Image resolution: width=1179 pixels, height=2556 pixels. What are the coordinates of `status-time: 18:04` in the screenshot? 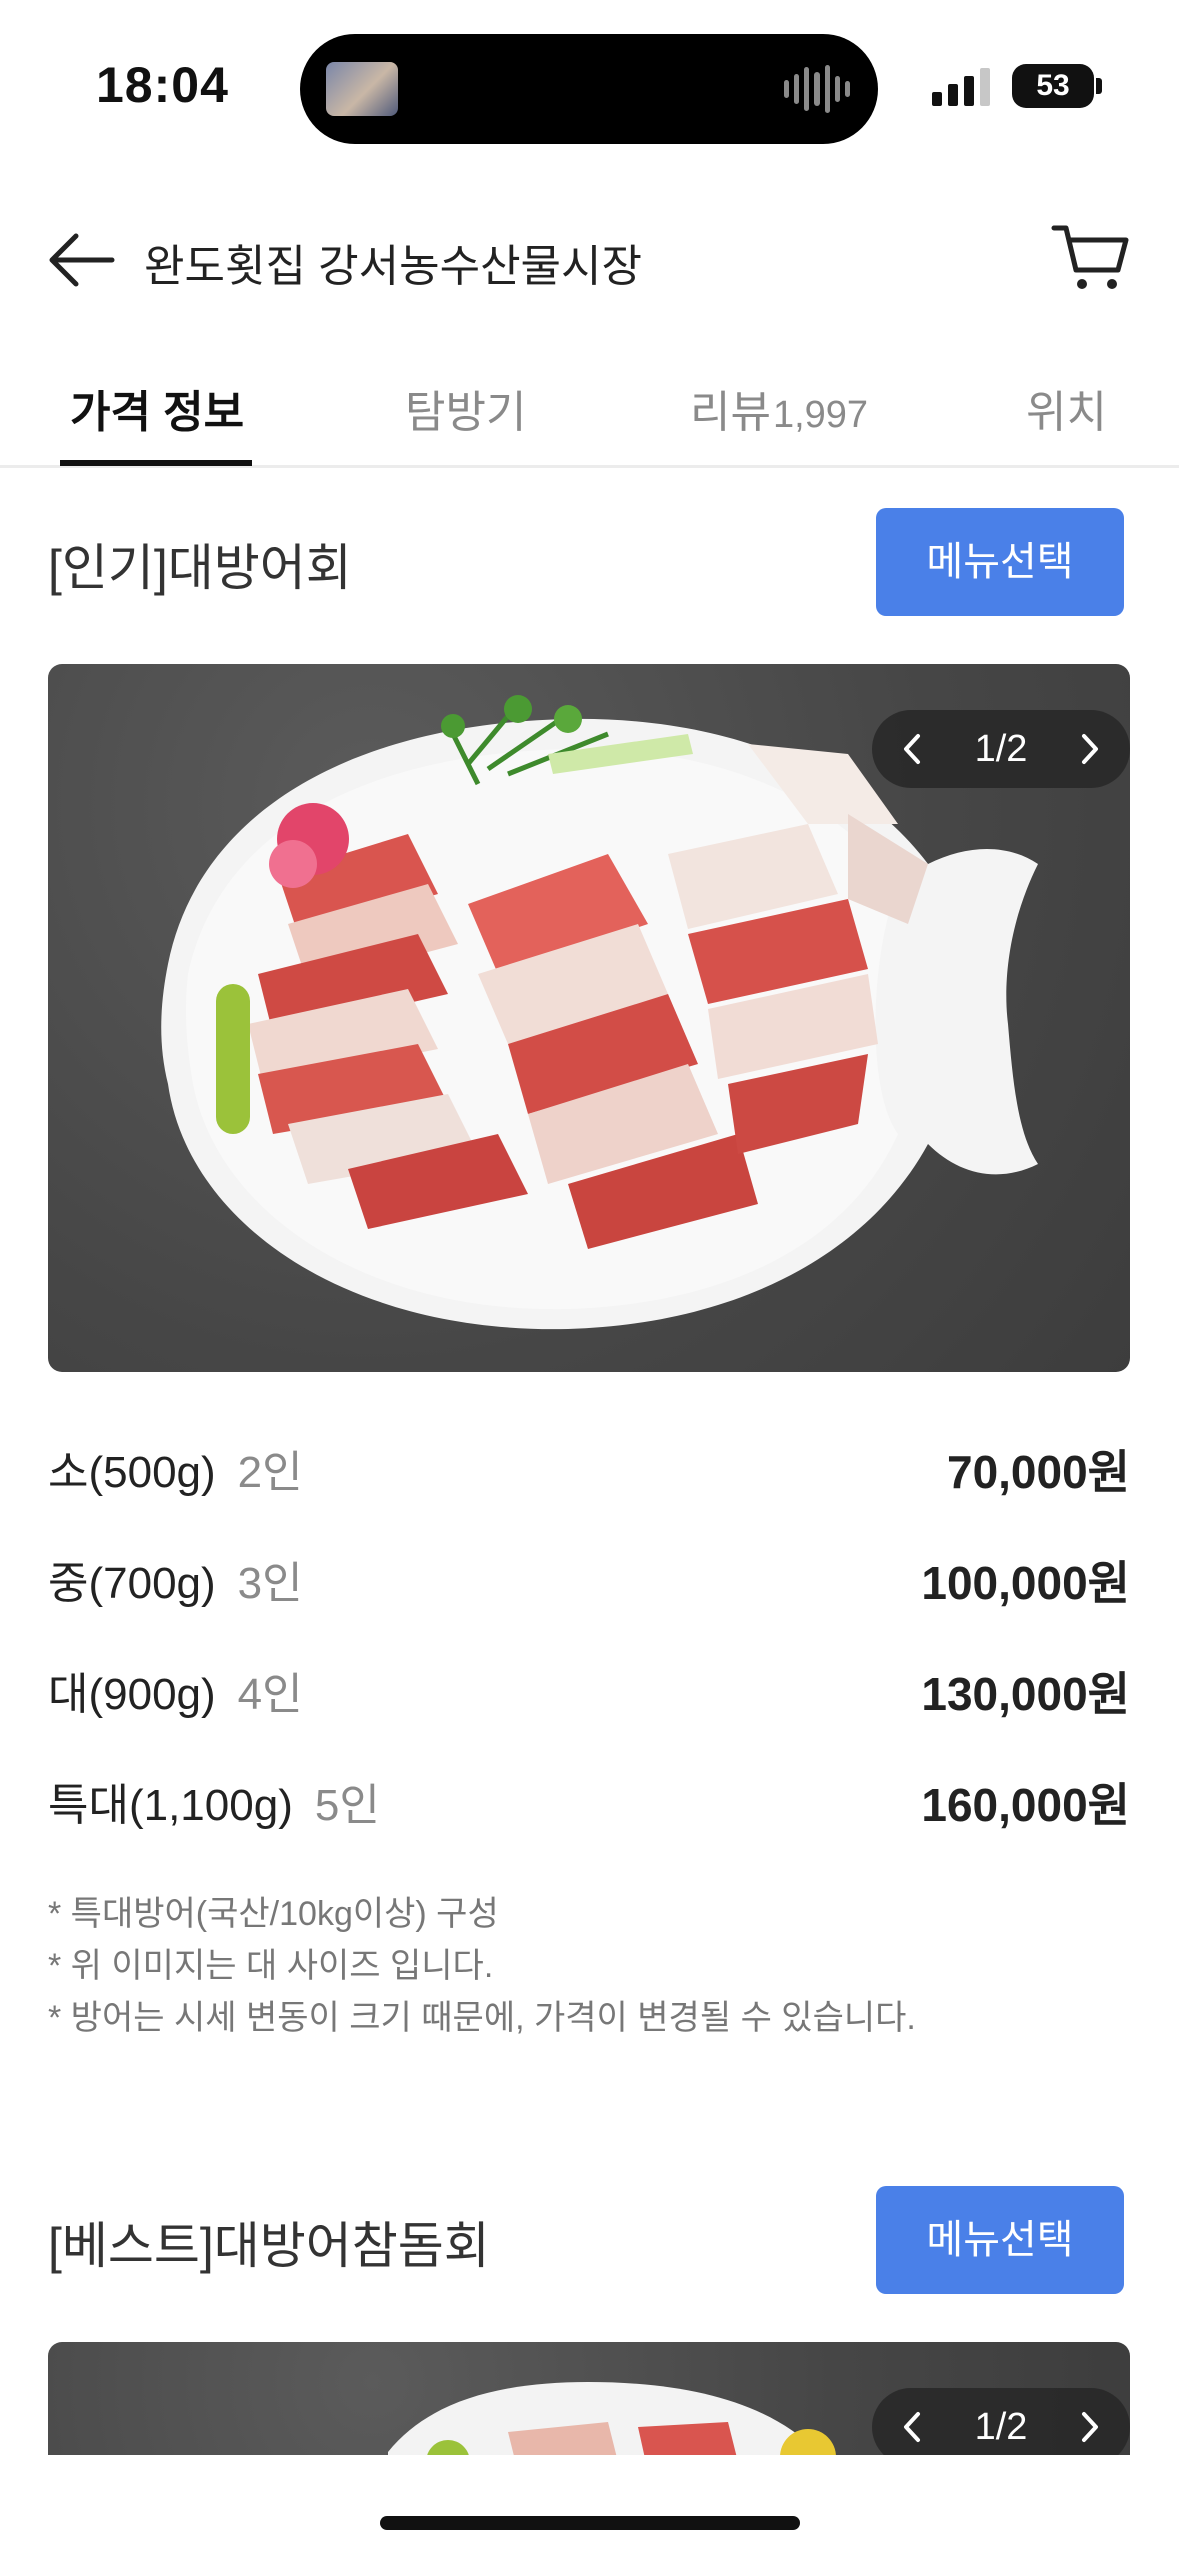 It's located at (162, 85).